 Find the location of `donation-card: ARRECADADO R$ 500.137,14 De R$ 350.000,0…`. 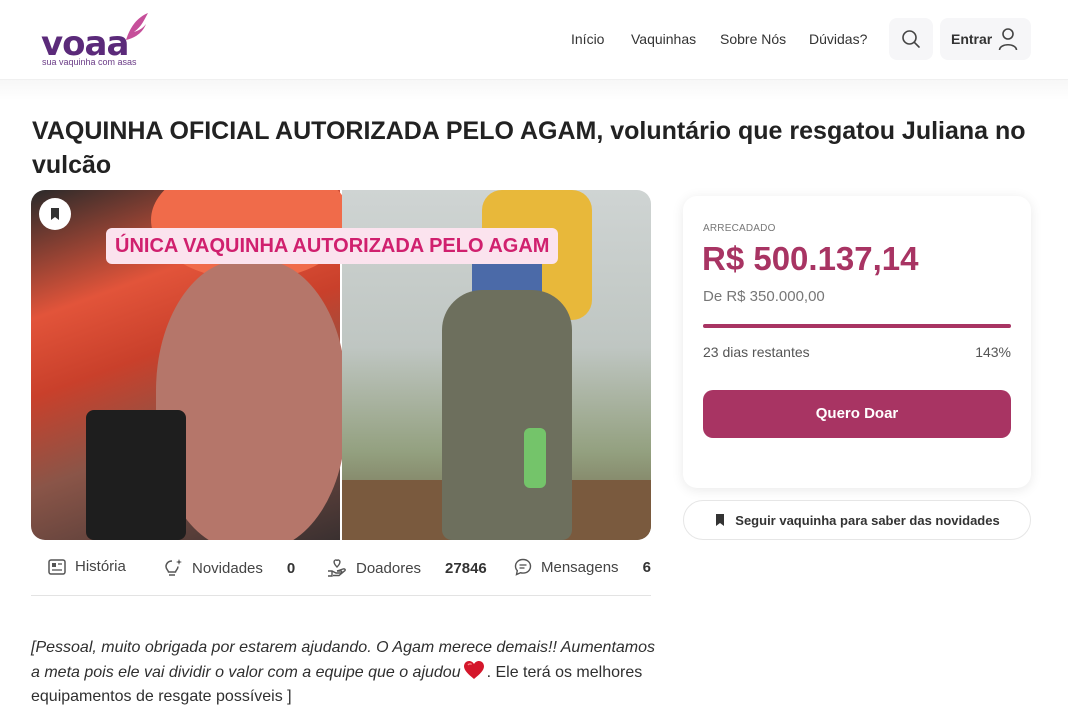

donation-card: ARRECADADO R$ 500.137,14 De R$ 350.000,0… is located at coordinates (857, 342).